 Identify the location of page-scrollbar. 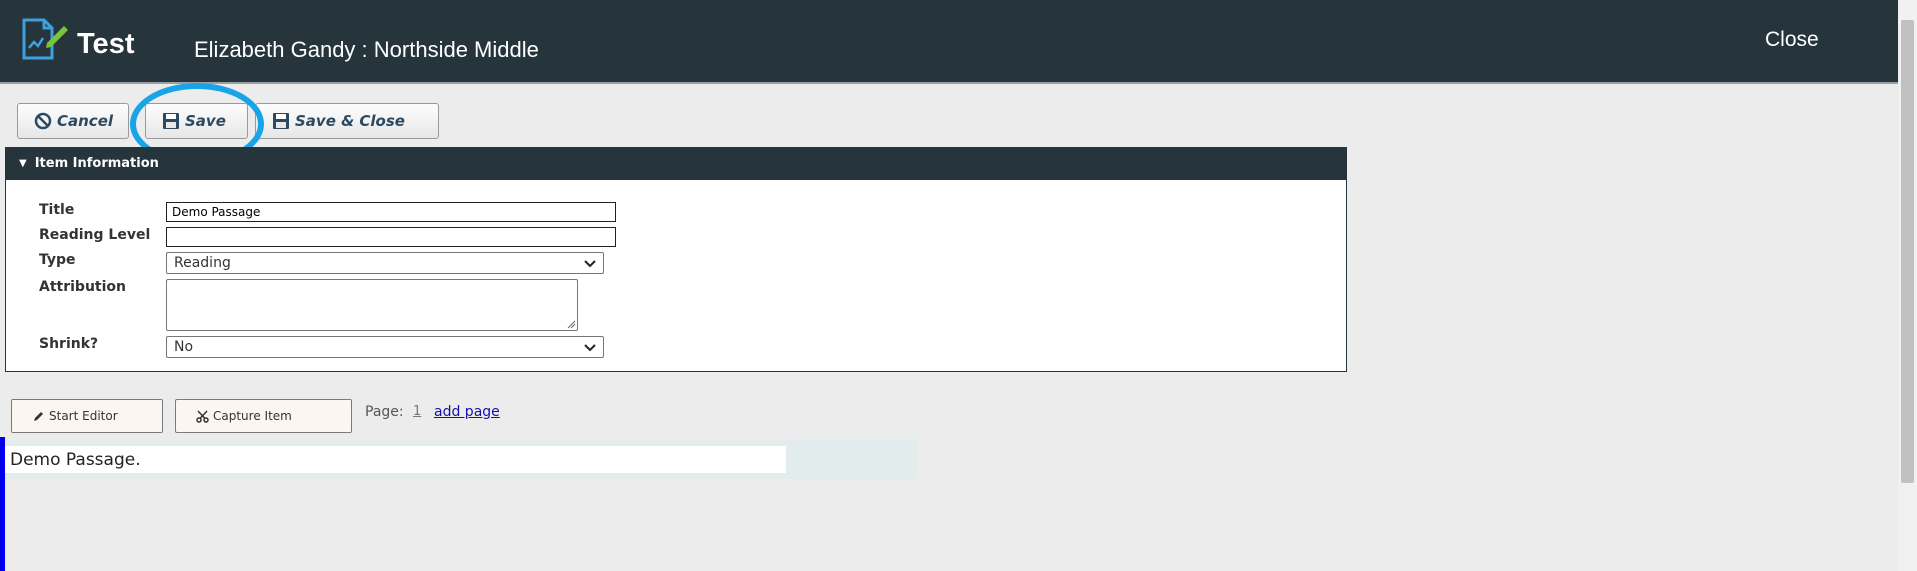
(1907, 285).